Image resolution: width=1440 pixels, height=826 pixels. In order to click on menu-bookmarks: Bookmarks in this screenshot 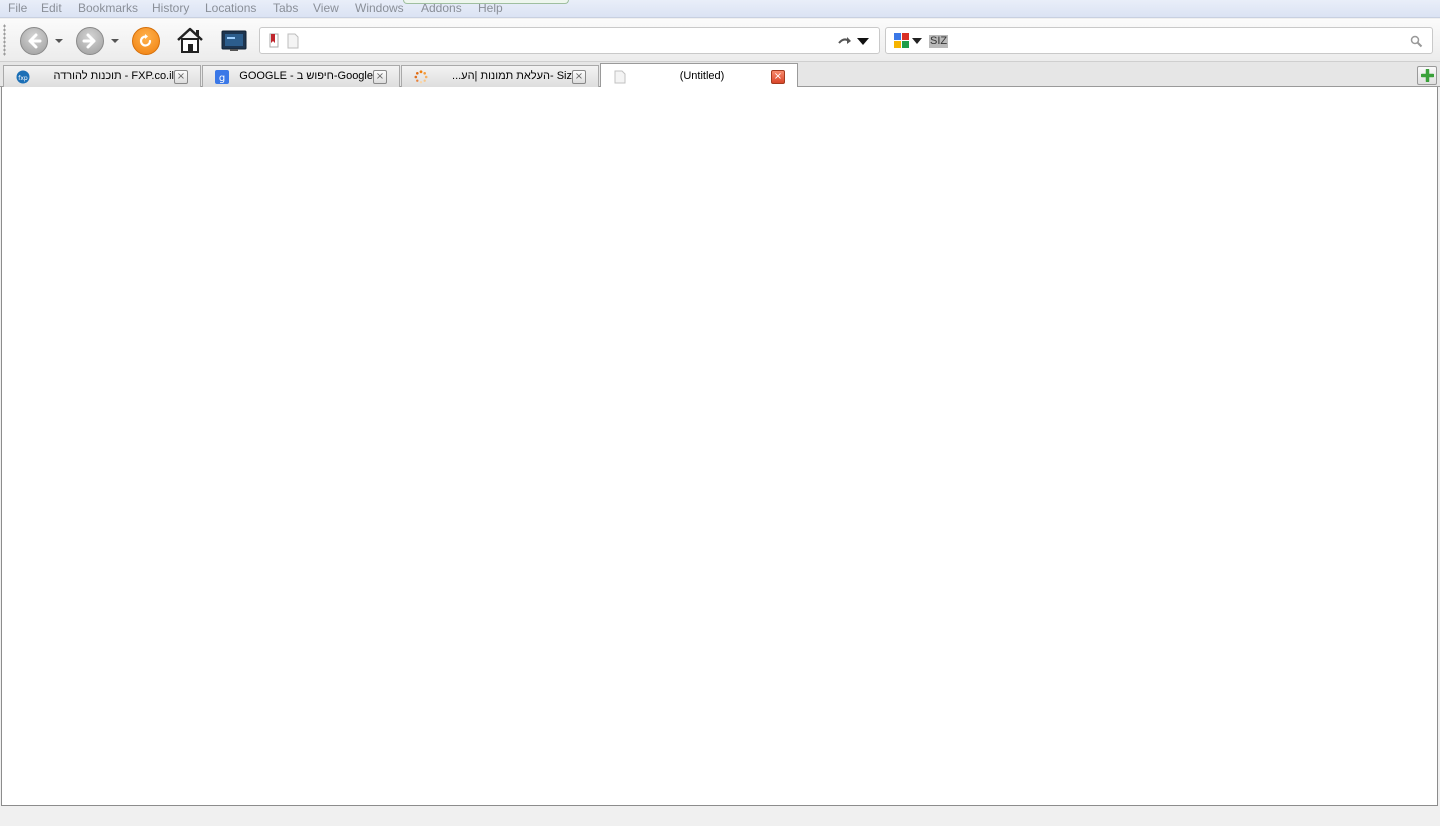, I will do `click(108, 8)`.